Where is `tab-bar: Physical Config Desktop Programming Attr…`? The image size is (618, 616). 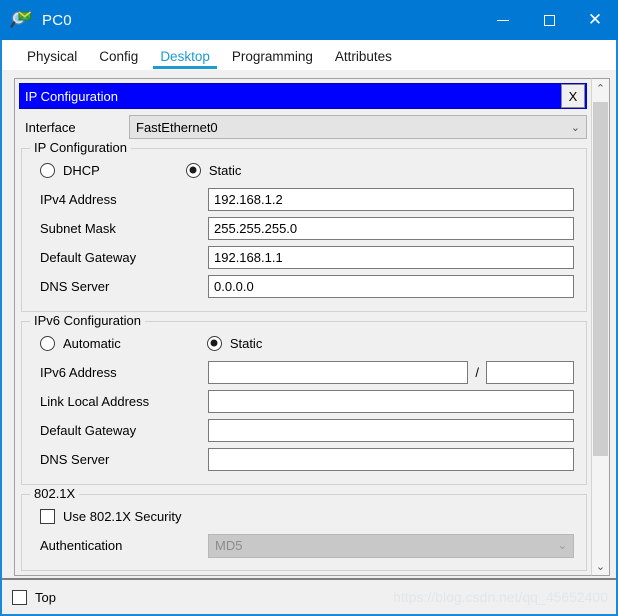
tab-bar: Physical Config Desktop Programming Attr… is located at coordinates (309, 55).